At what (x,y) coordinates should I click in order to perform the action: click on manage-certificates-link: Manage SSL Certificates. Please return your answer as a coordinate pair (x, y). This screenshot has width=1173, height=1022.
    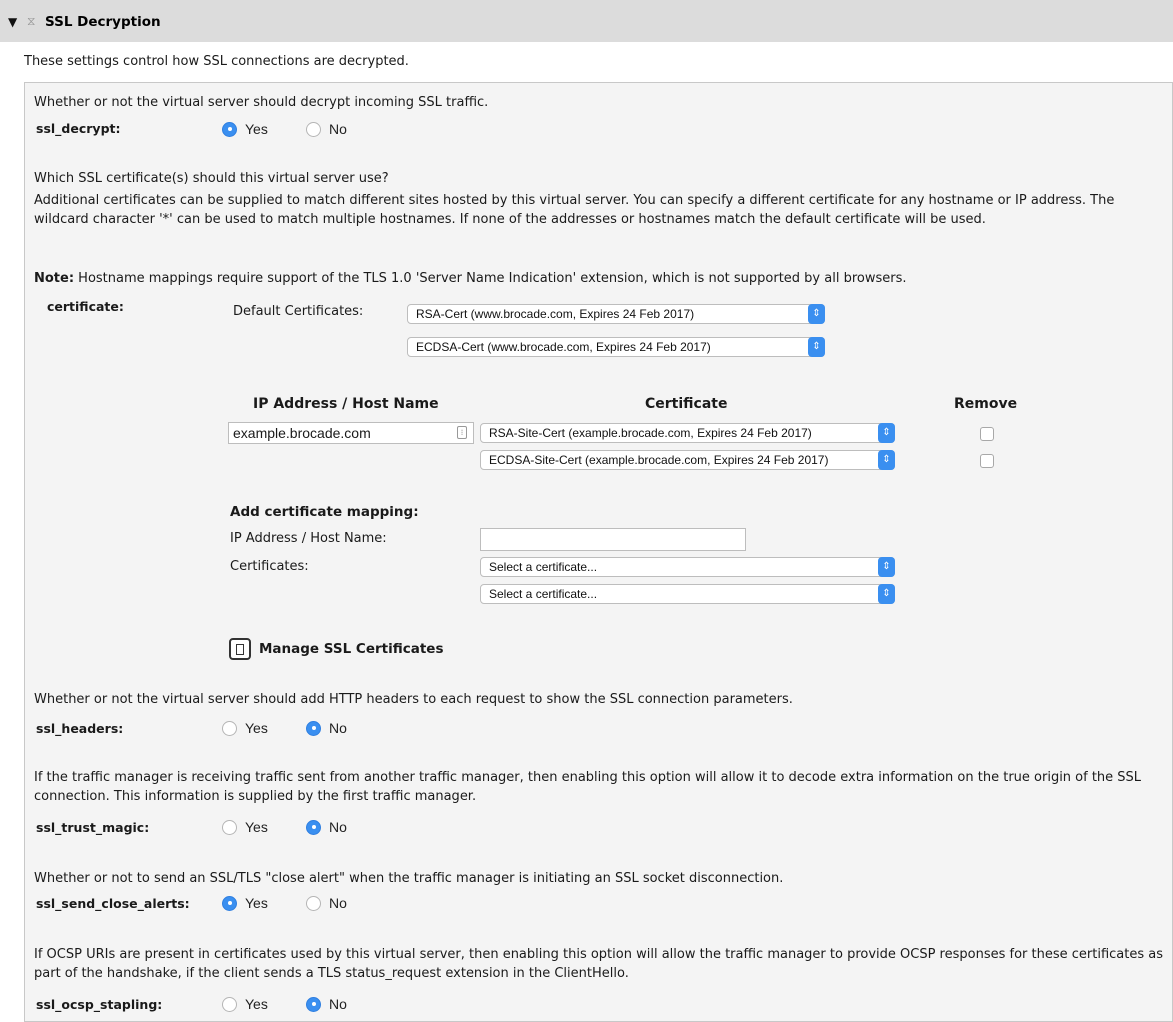
    Looking at the image, I should click on (351, 649).